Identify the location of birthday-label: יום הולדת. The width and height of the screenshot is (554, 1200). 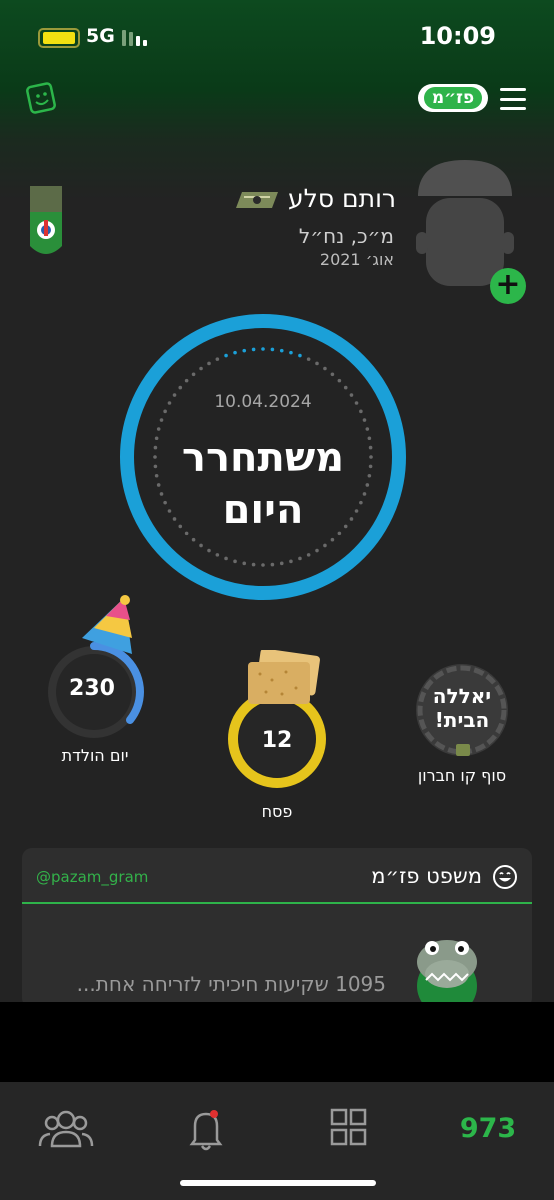
(95, 755).